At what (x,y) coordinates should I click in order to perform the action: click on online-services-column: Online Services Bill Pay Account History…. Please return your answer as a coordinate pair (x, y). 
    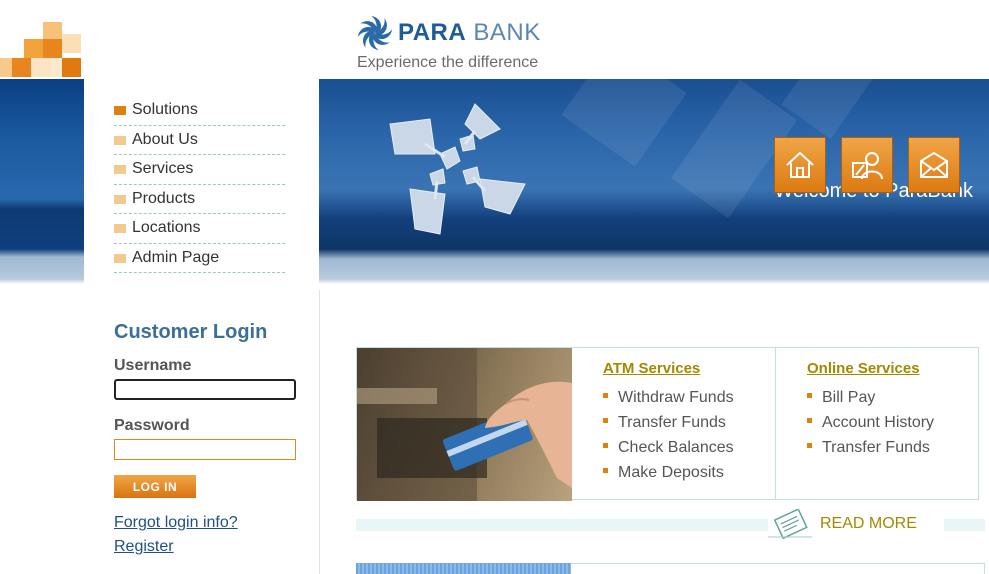
    Looking at the image, I should click on (877, 423).